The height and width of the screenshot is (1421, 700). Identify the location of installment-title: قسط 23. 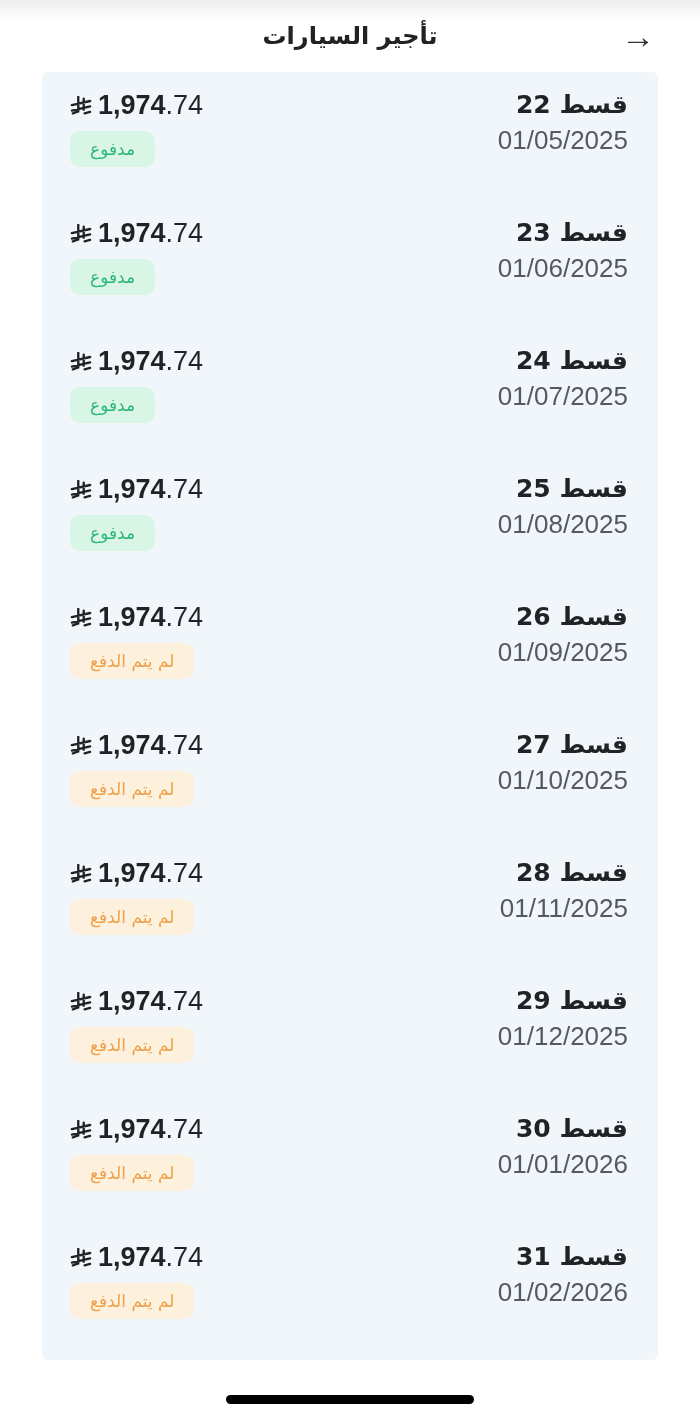
(571, 232).